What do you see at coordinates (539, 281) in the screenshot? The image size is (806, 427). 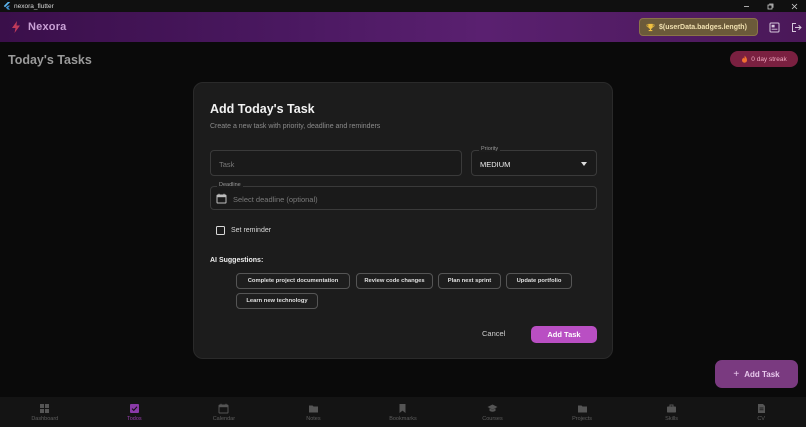 I see `suggestion-chip: Update portfolio` at bounding box center [539, 281].